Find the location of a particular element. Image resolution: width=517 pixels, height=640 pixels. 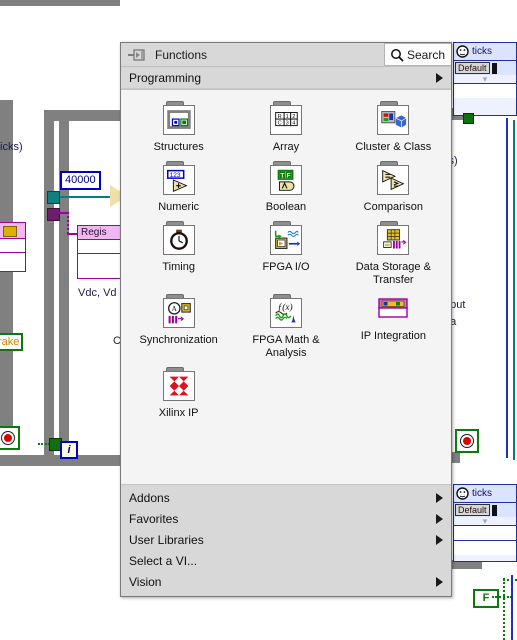

fpga-io-glyph is located at coordinates (287, 239).